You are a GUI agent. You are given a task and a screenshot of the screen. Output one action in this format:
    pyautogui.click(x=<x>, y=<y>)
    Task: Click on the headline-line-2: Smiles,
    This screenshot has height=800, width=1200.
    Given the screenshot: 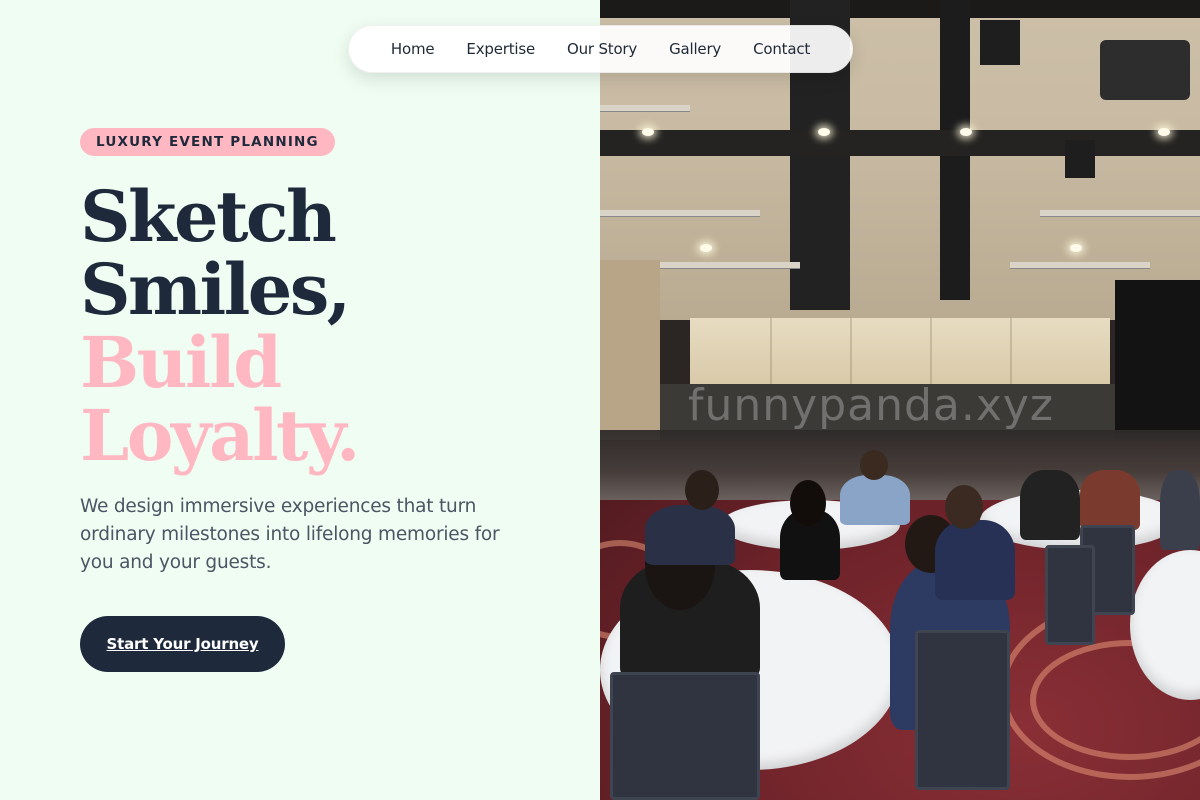 What is the action you would take?
    pyautogui.click(x=215, y=289)
    